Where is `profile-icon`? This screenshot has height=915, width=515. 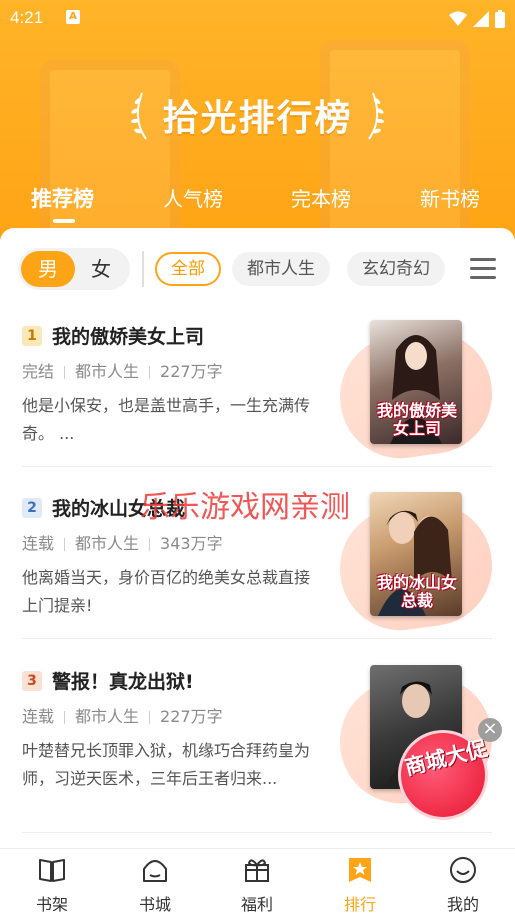 profile-icon is located at coordinates (463, 870).